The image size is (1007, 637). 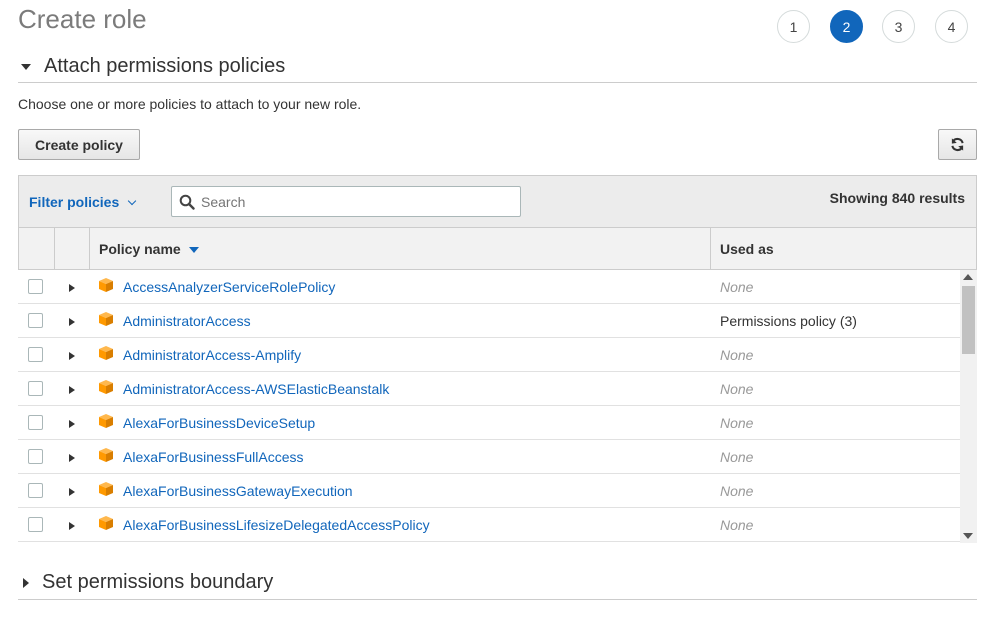 I want to click on used-as-column-header: Used as, so click(x=747, y=249).